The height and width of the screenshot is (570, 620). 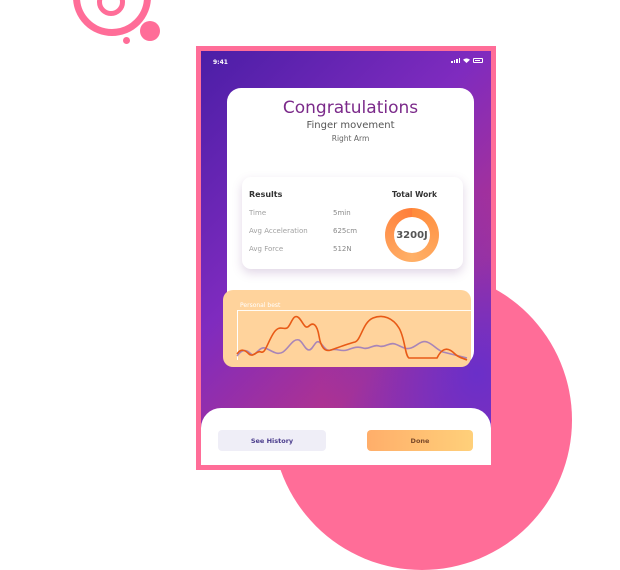 What do you see at coordinates (346, 62) in the screenshot?
I see `status-bar: 9:41` at bounding box center [346, 62].